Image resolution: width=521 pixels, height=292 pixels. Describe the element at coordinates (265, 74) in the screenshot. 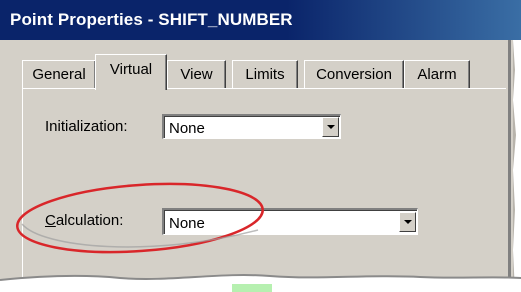

I see `tab-limits: Limits` at that location.